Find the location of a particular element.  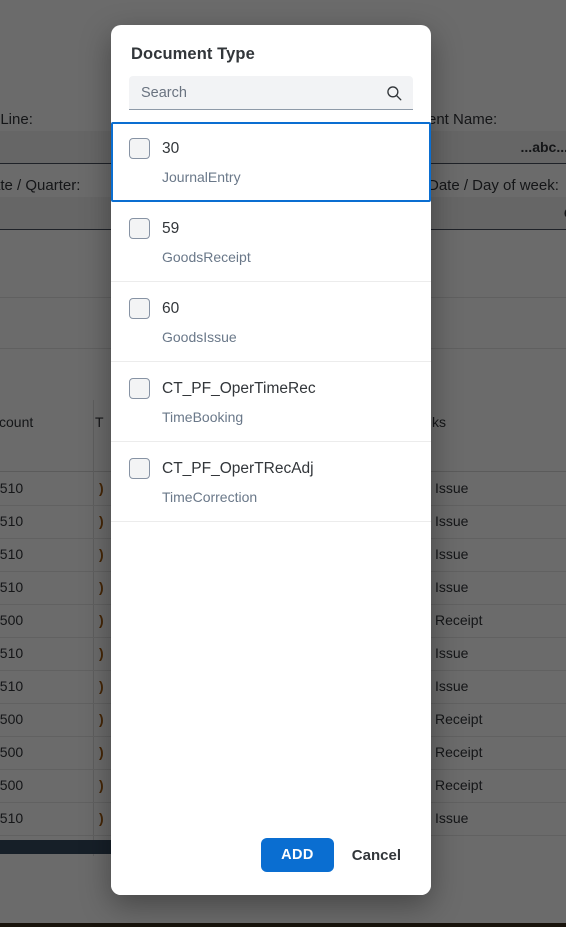

cancel-button: Cancel is located at coordinates (376, 855).